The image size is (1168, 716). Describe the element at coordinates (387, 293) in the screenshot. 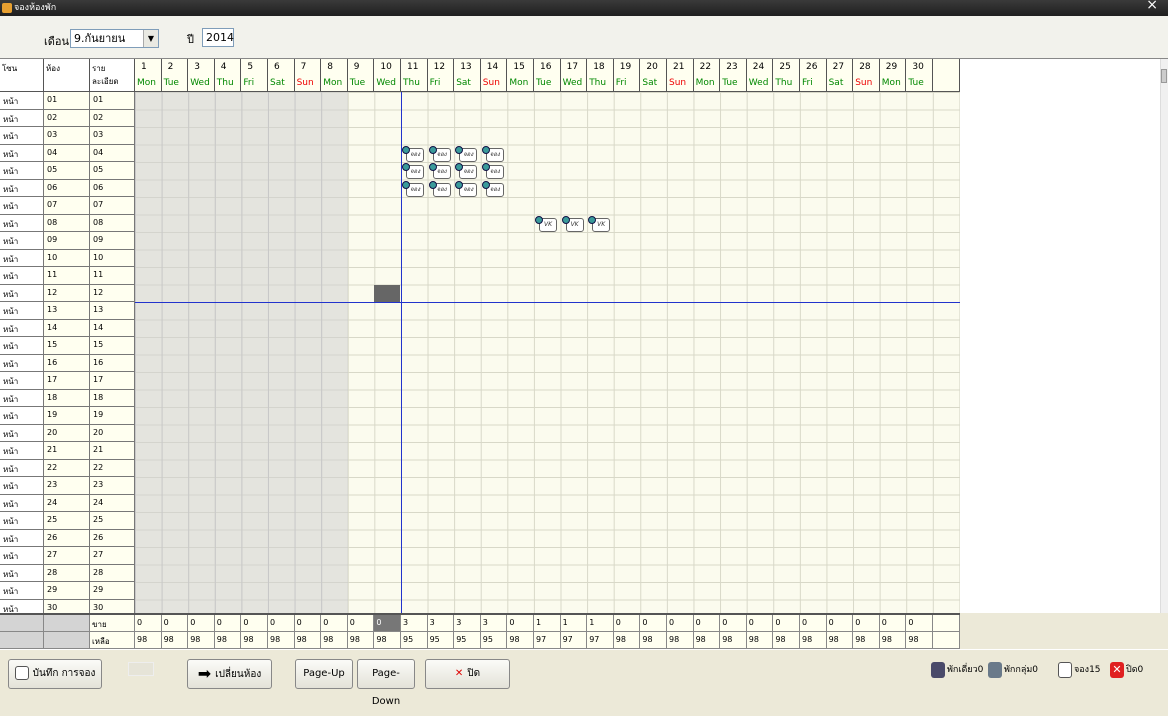

I see `selected-cell` at that location.